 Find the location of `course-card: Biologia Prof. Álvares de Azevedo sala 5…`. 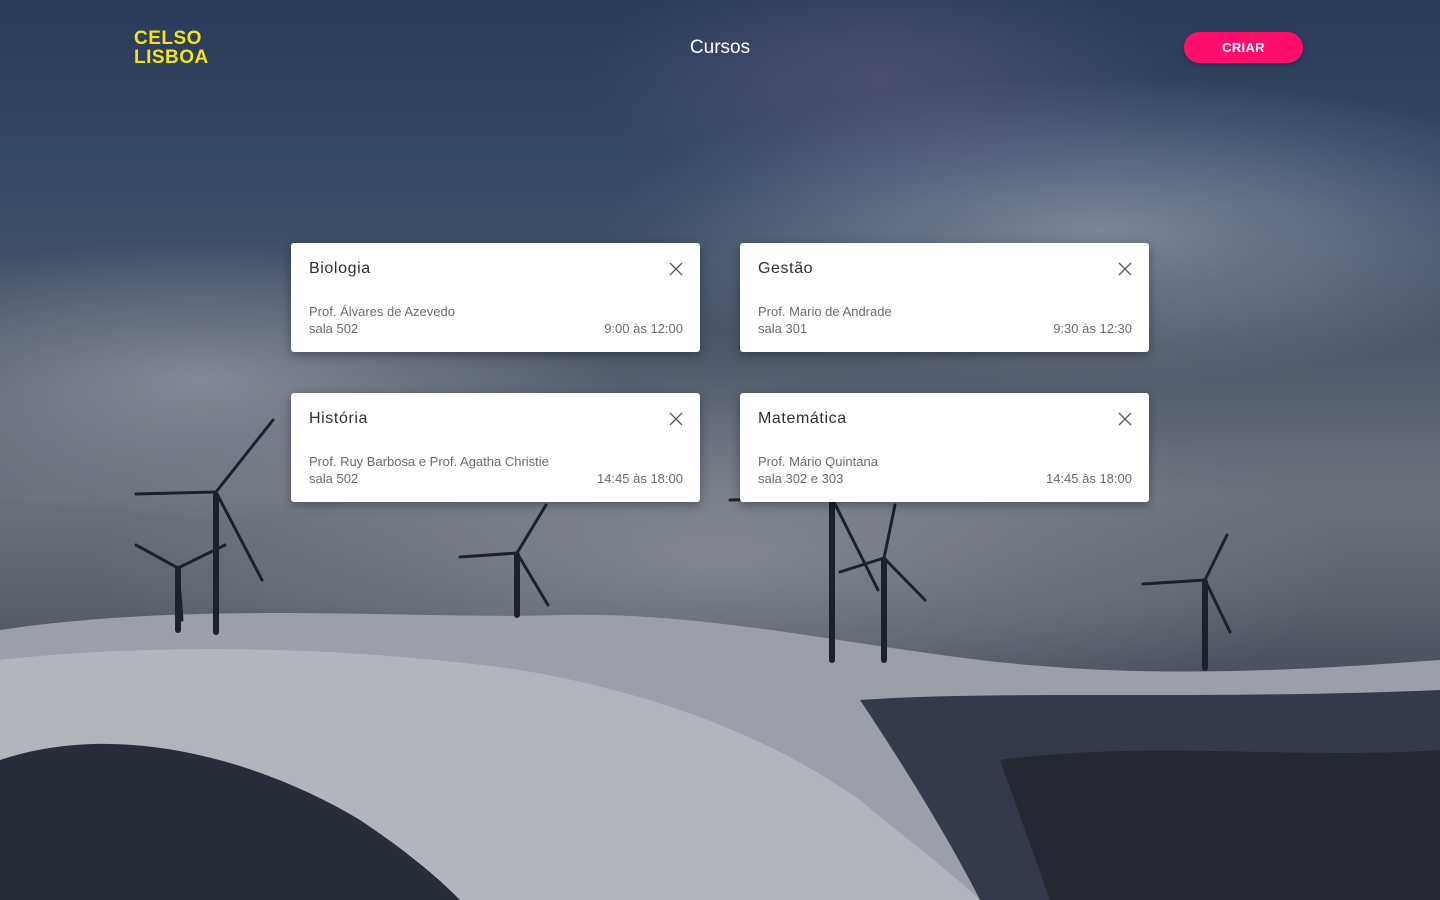

course-card: Biologia Prof. Álvares de Azevedo sala 5… is located at coordinates (495, 297).